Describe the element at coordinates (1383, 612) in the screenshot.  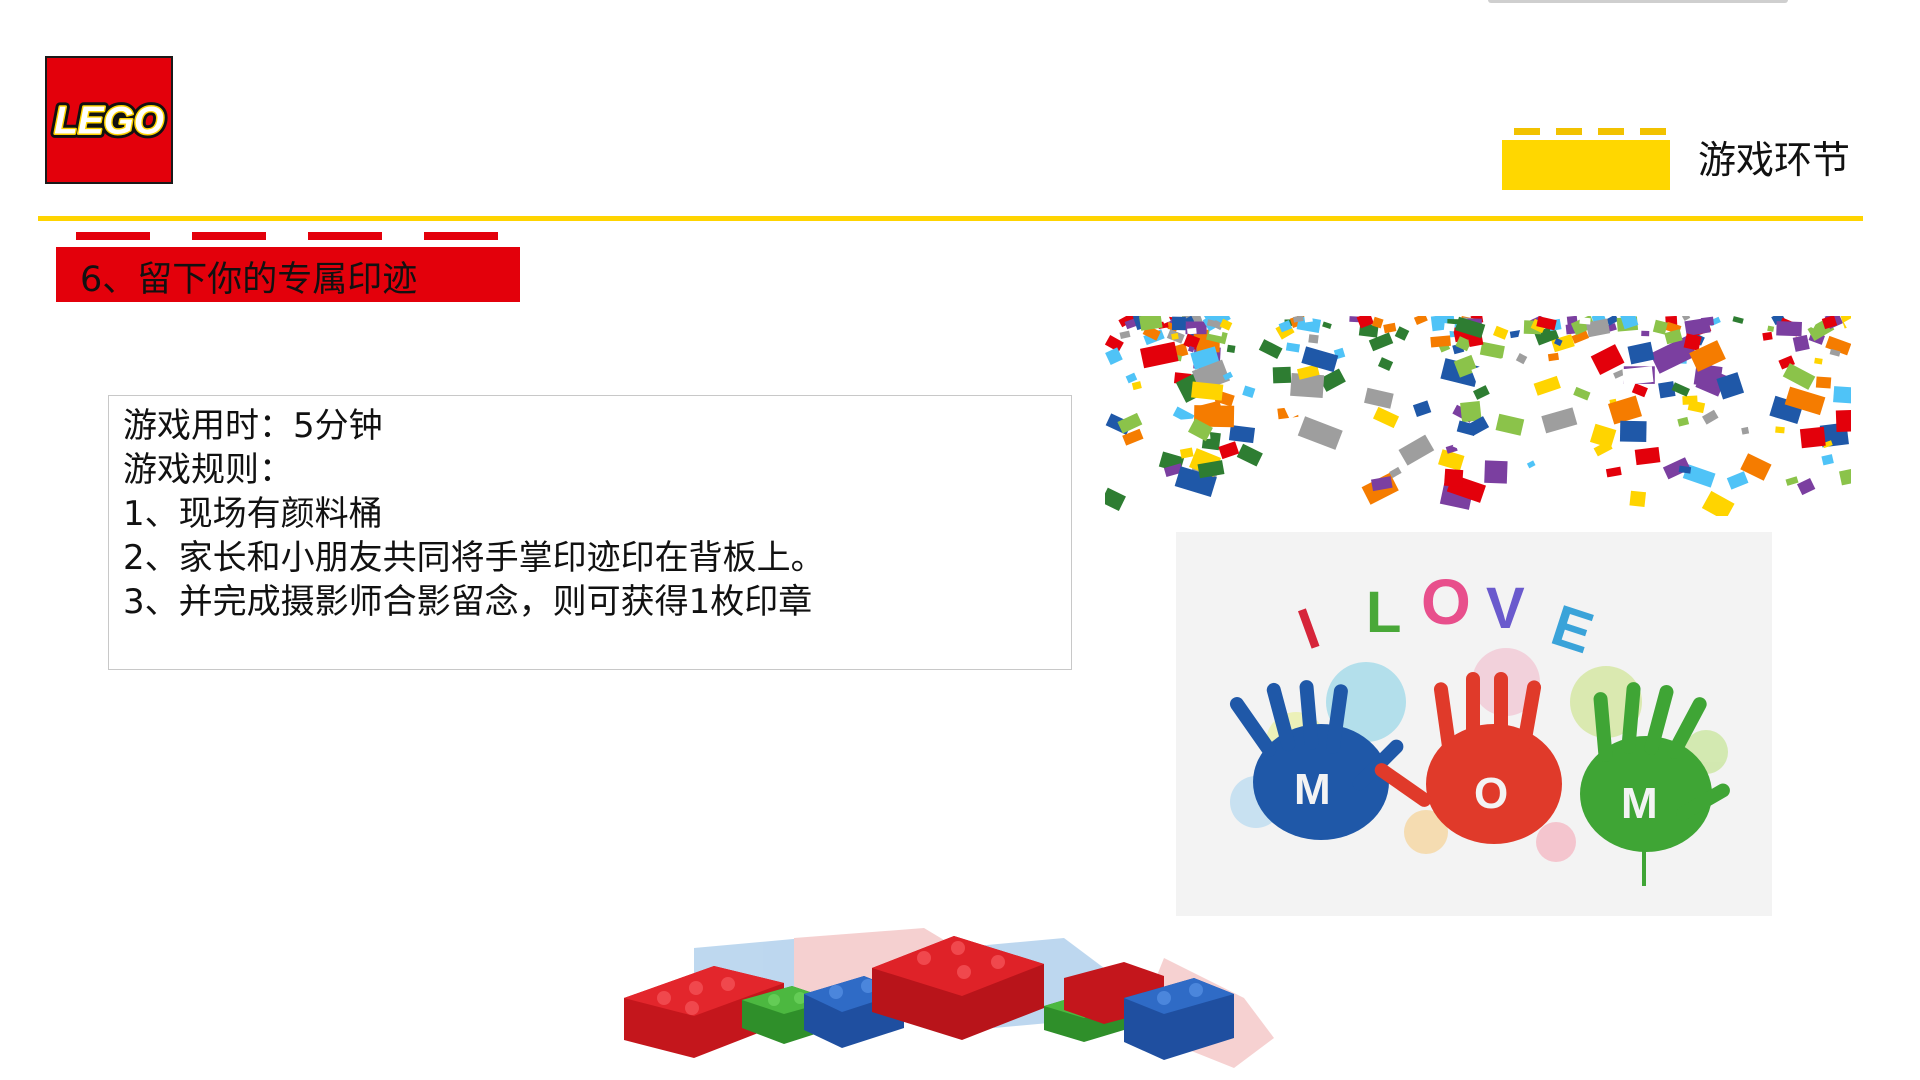
I see `love-letter-l: L` at that location.